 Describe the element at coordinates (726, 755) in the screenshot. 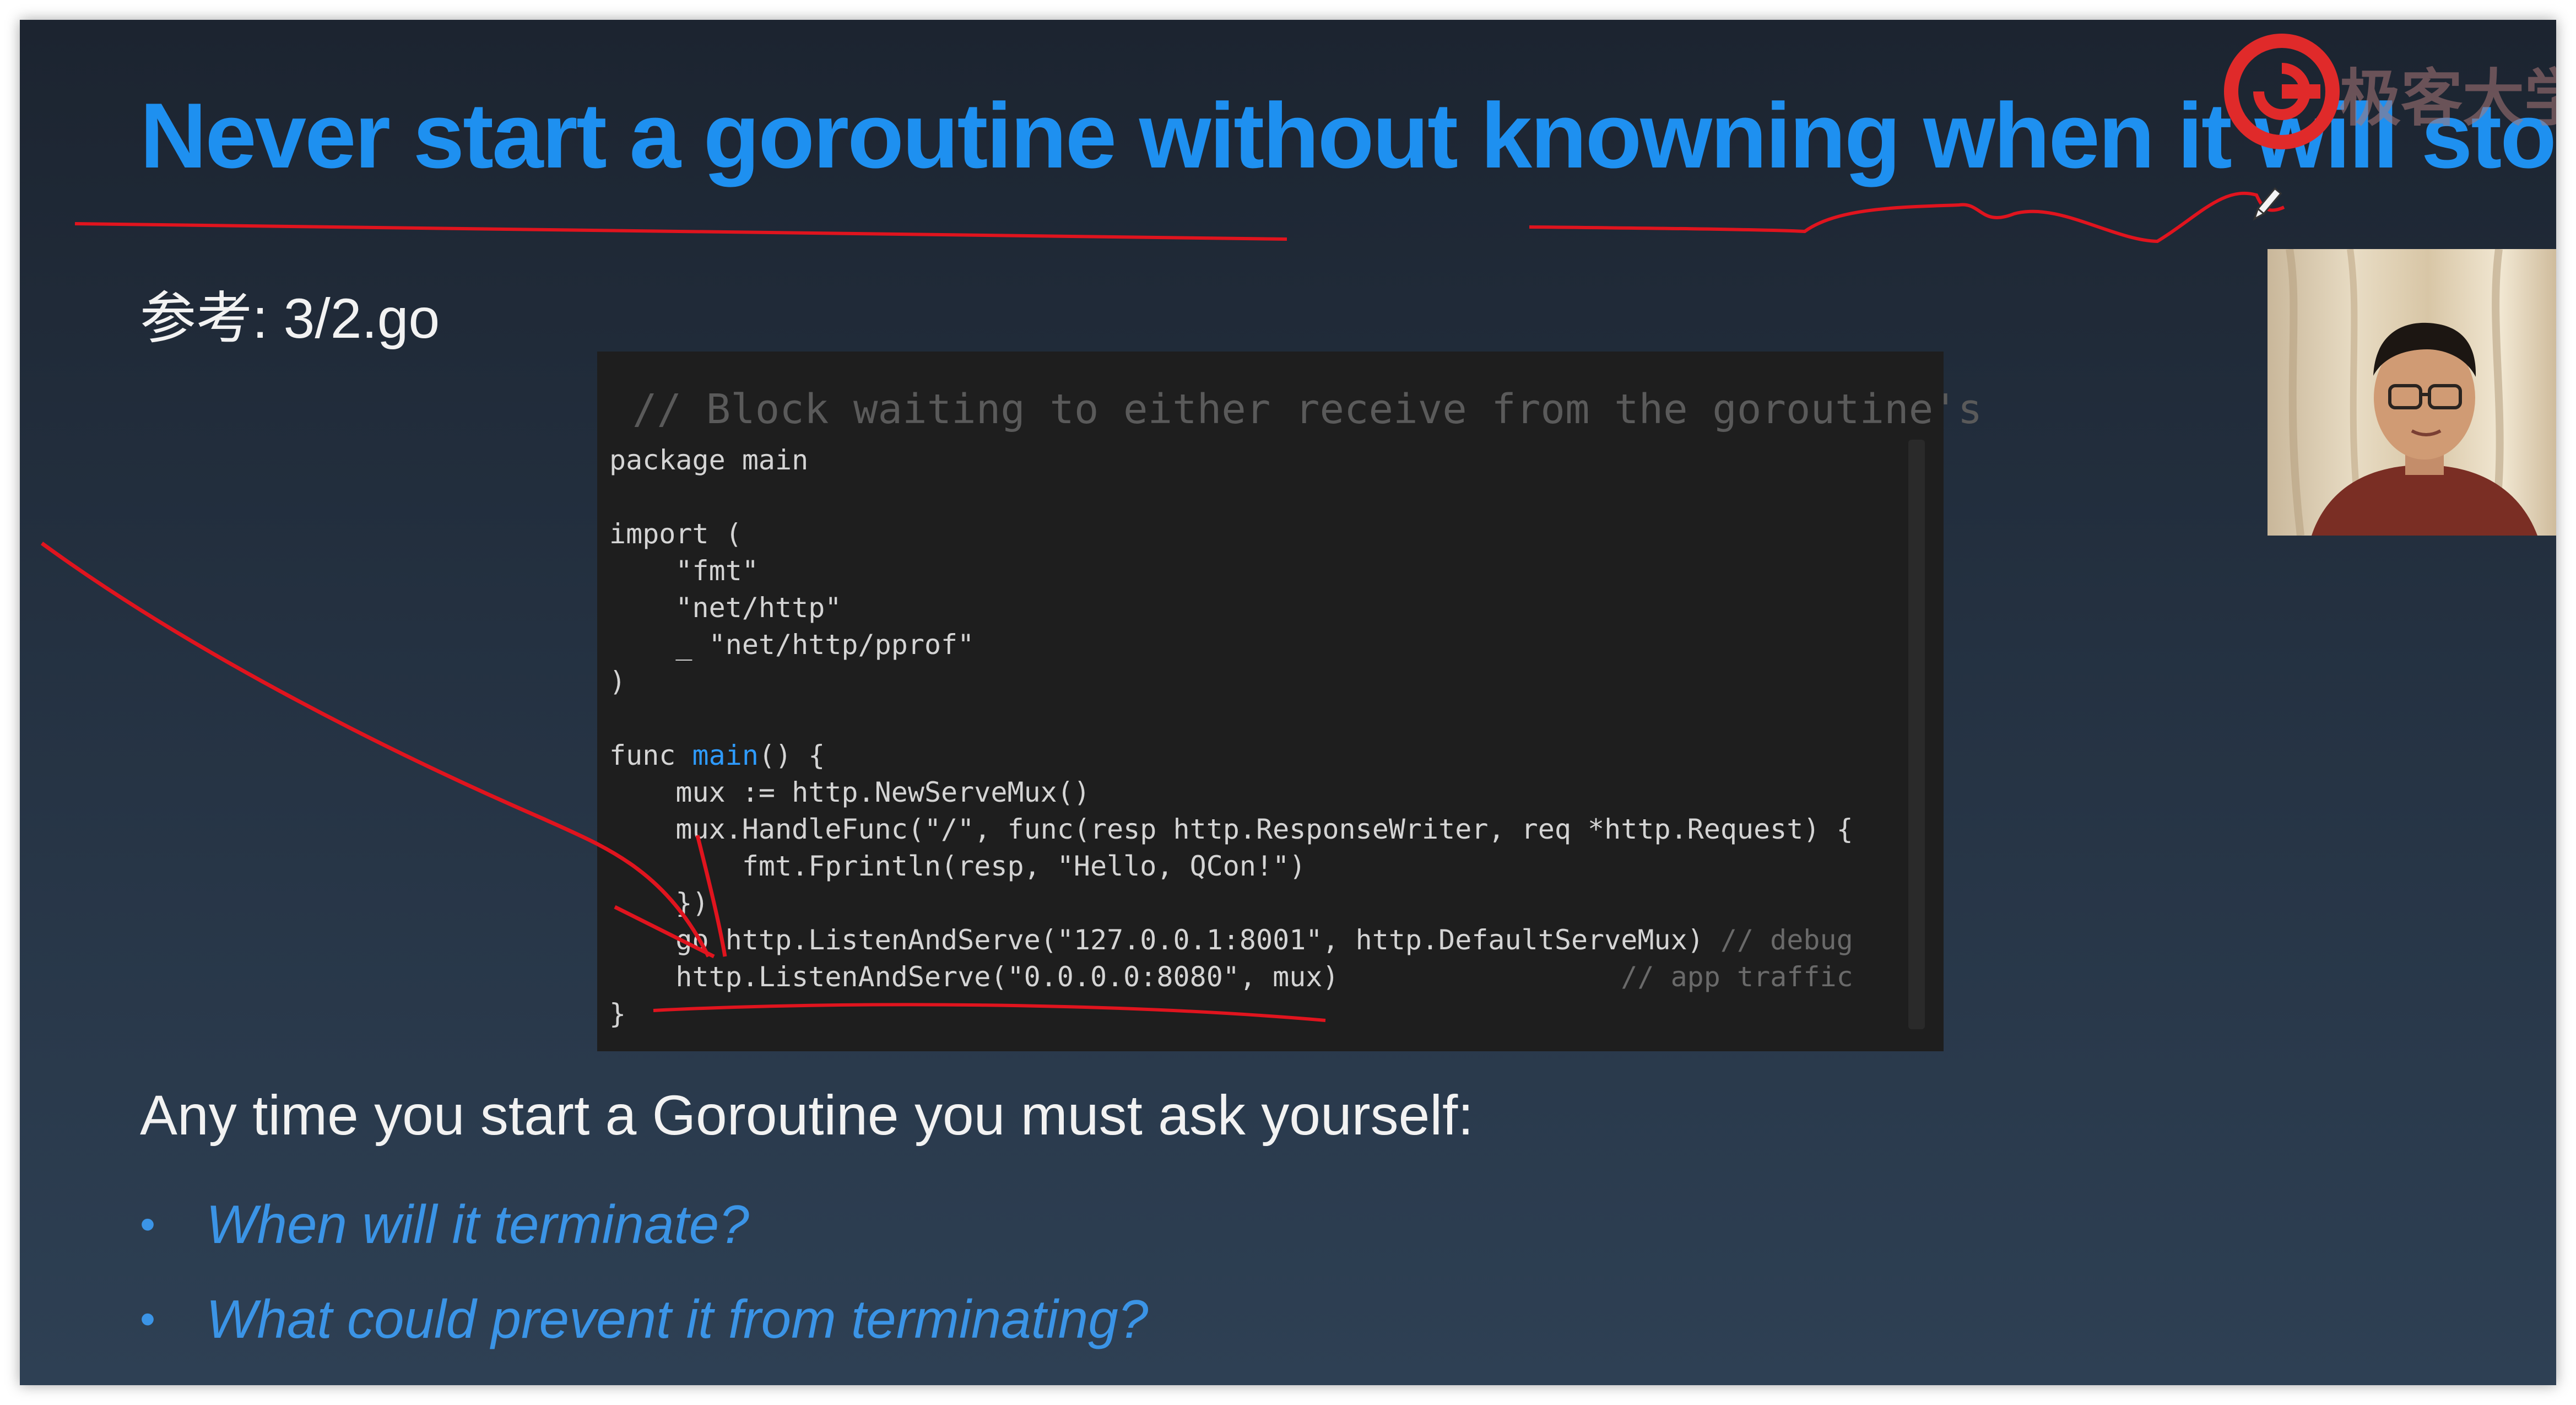

I see `code-keyword: main` at that location.